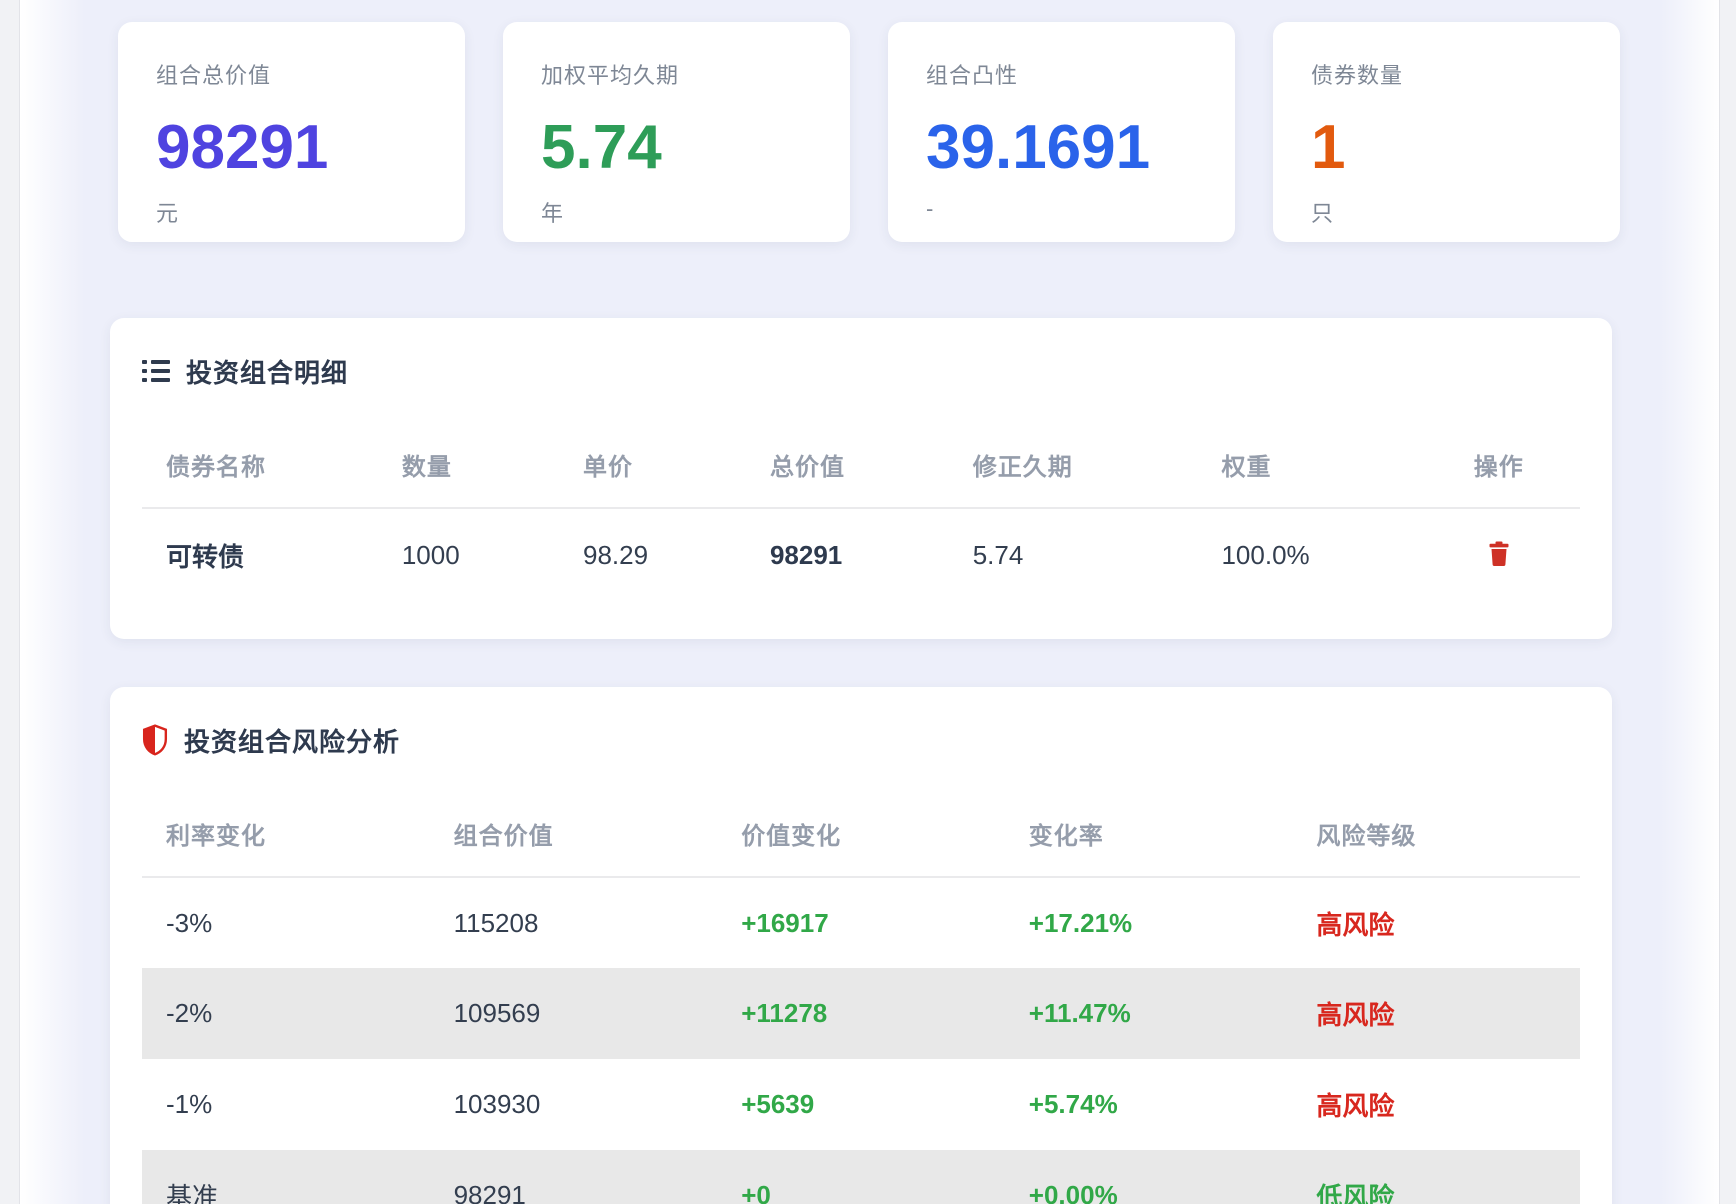 This screenshot has width=1736, height=1204. Describe the element at coordinates (610, 75) in the screenshot. I see `stat-label: 加权平均久期` at that location.